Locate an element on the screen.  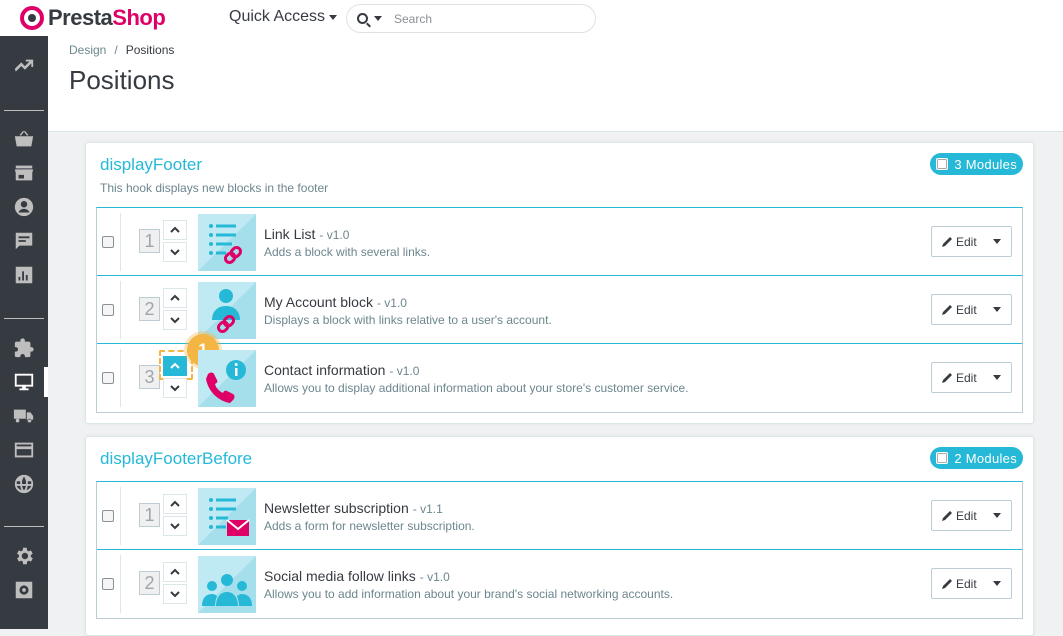
sidebar-item-customer-service is located at coordinates (24, 241).